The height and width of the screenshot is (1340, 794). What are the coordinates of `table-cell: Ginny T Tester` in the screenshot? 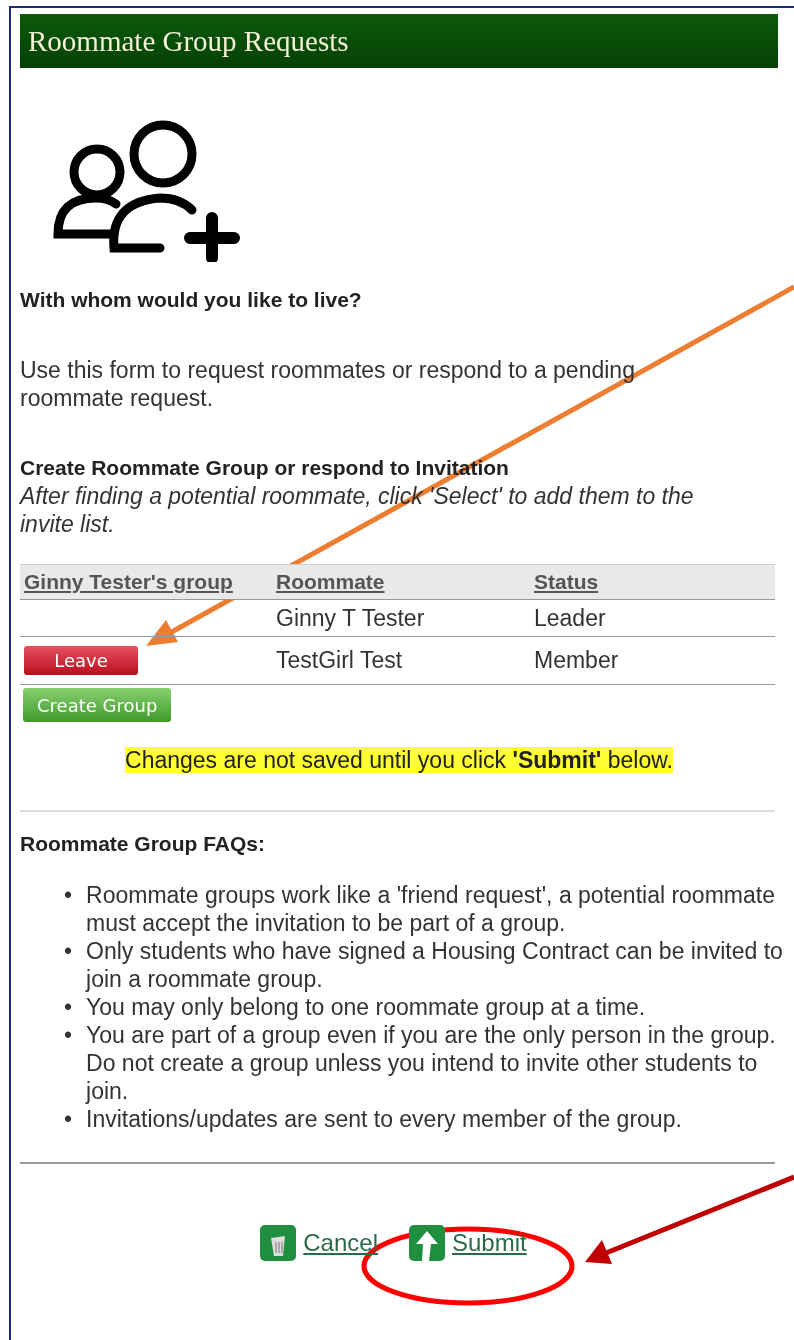 It's located at (401, 618).